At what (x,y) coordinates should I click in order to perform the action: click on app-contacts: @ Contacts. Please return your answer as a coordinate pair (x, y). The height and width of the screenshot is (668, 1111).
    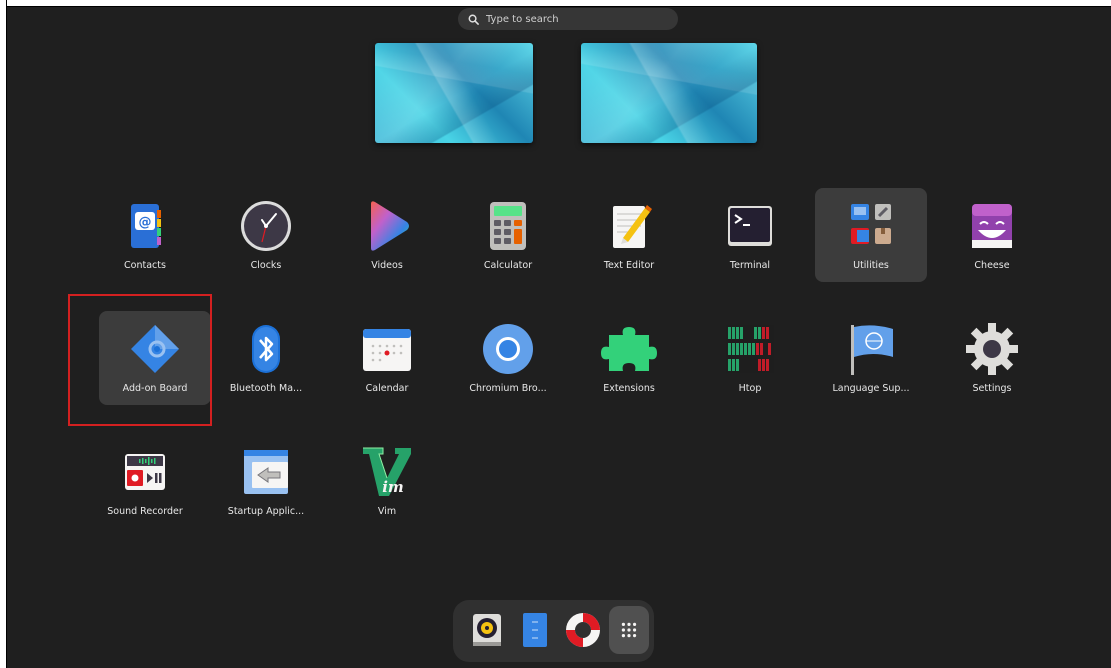
    Looking at the image, I should click on (145, 235).